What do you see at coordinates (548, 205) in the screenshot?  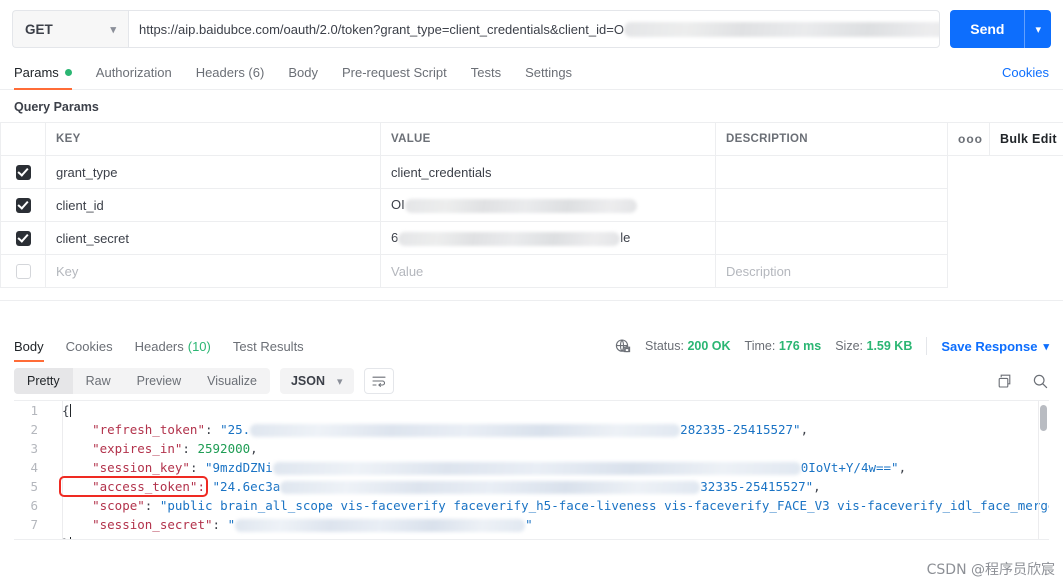 I see `param-value: OI` at bounding box center [548, 205].